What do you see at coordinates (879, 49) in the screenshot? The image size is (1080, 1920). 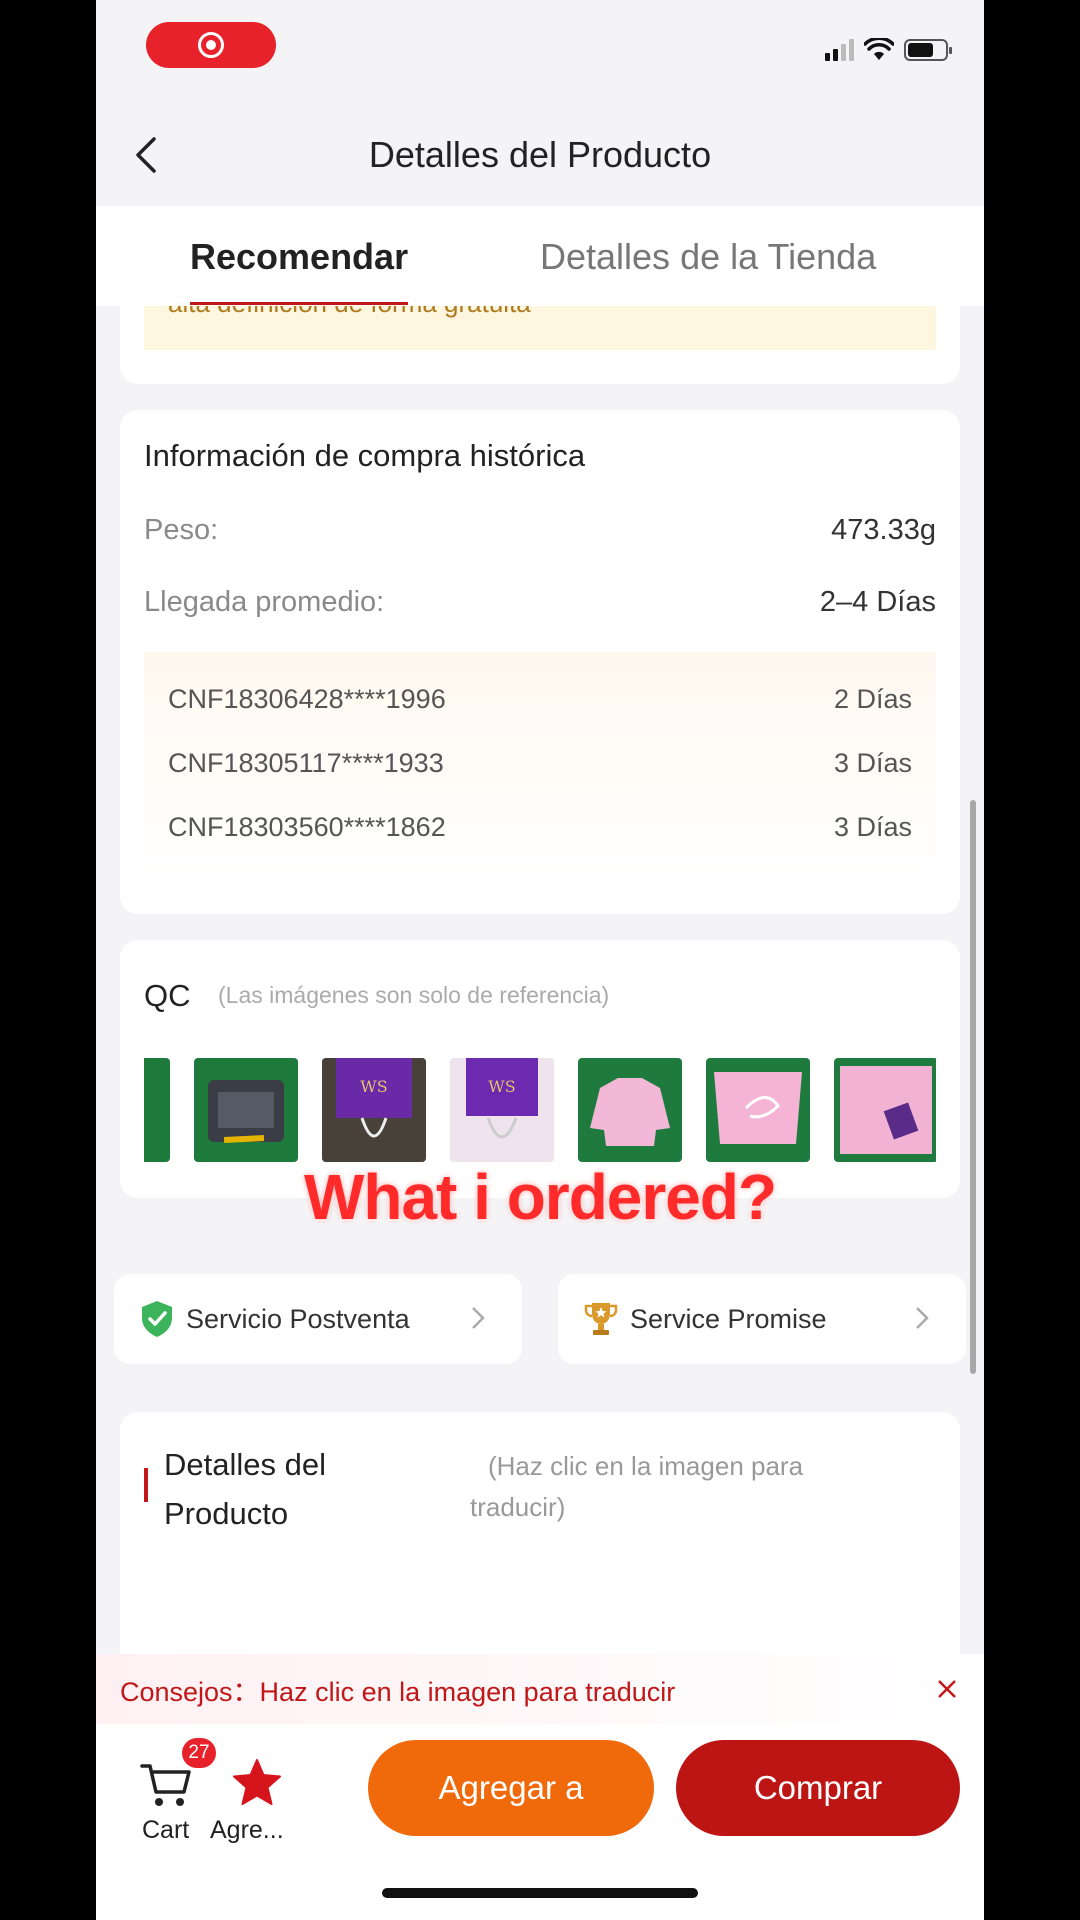 I see `wifi-icon` at bounding box center [879, 49].